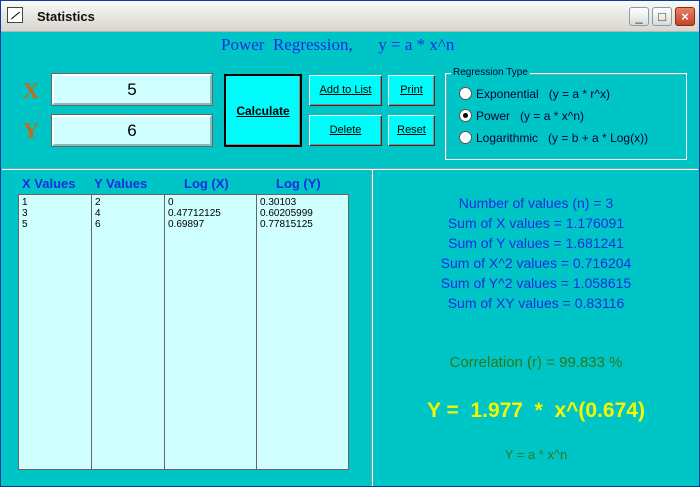  I want to click on stat-sum-y: Sum of Y values = 1.681241, so click(536, 243).